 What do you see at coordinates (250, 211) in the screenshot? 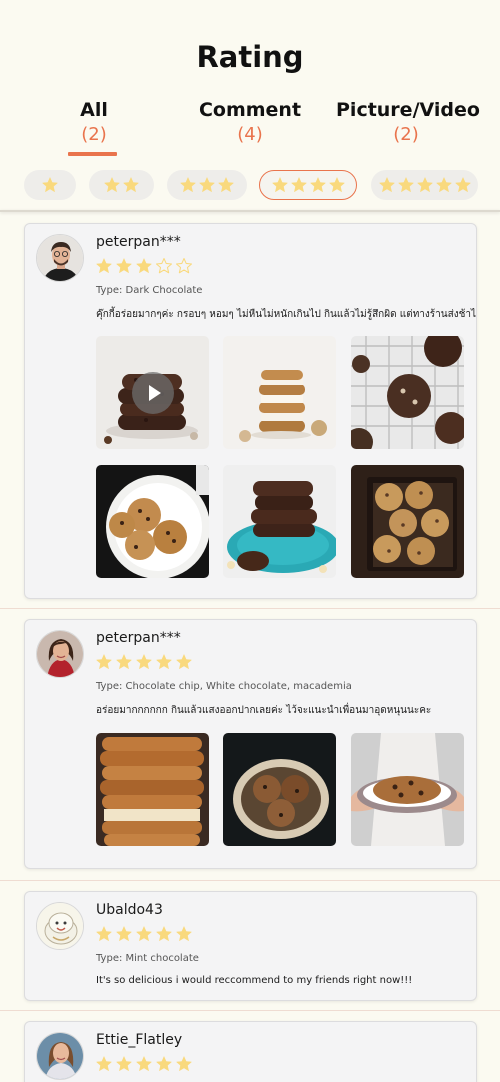
I see `header-divider` at bounding box center [250, 211].